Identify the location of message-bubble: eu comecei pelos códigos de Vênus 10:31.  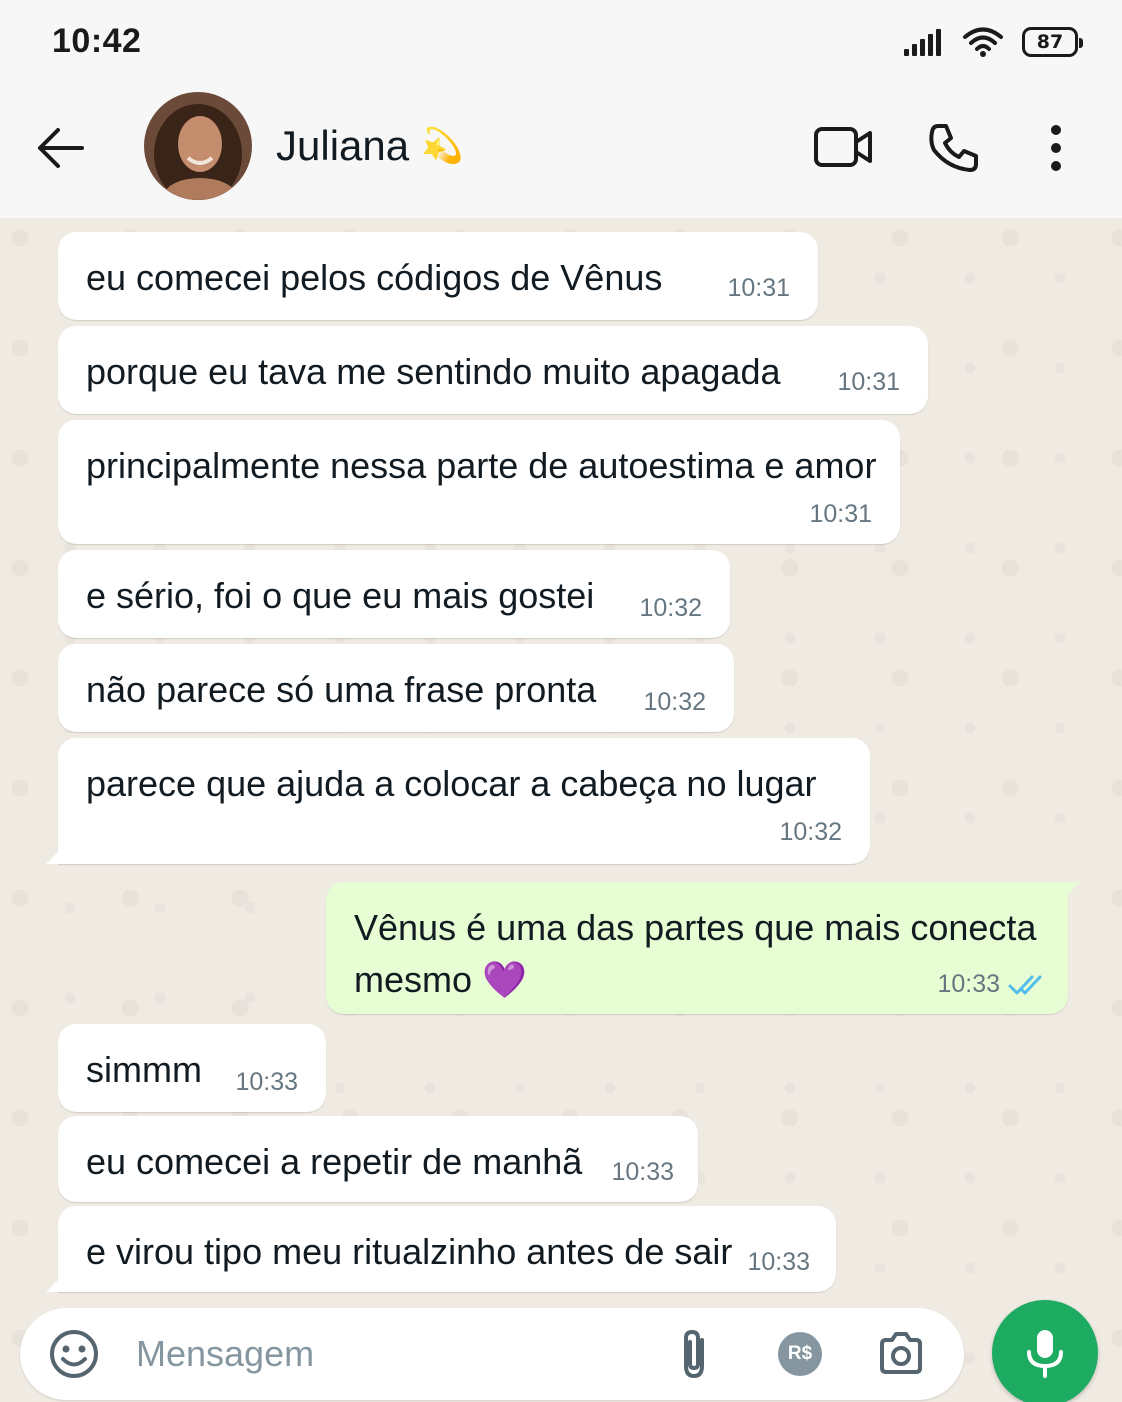
(438, 276).